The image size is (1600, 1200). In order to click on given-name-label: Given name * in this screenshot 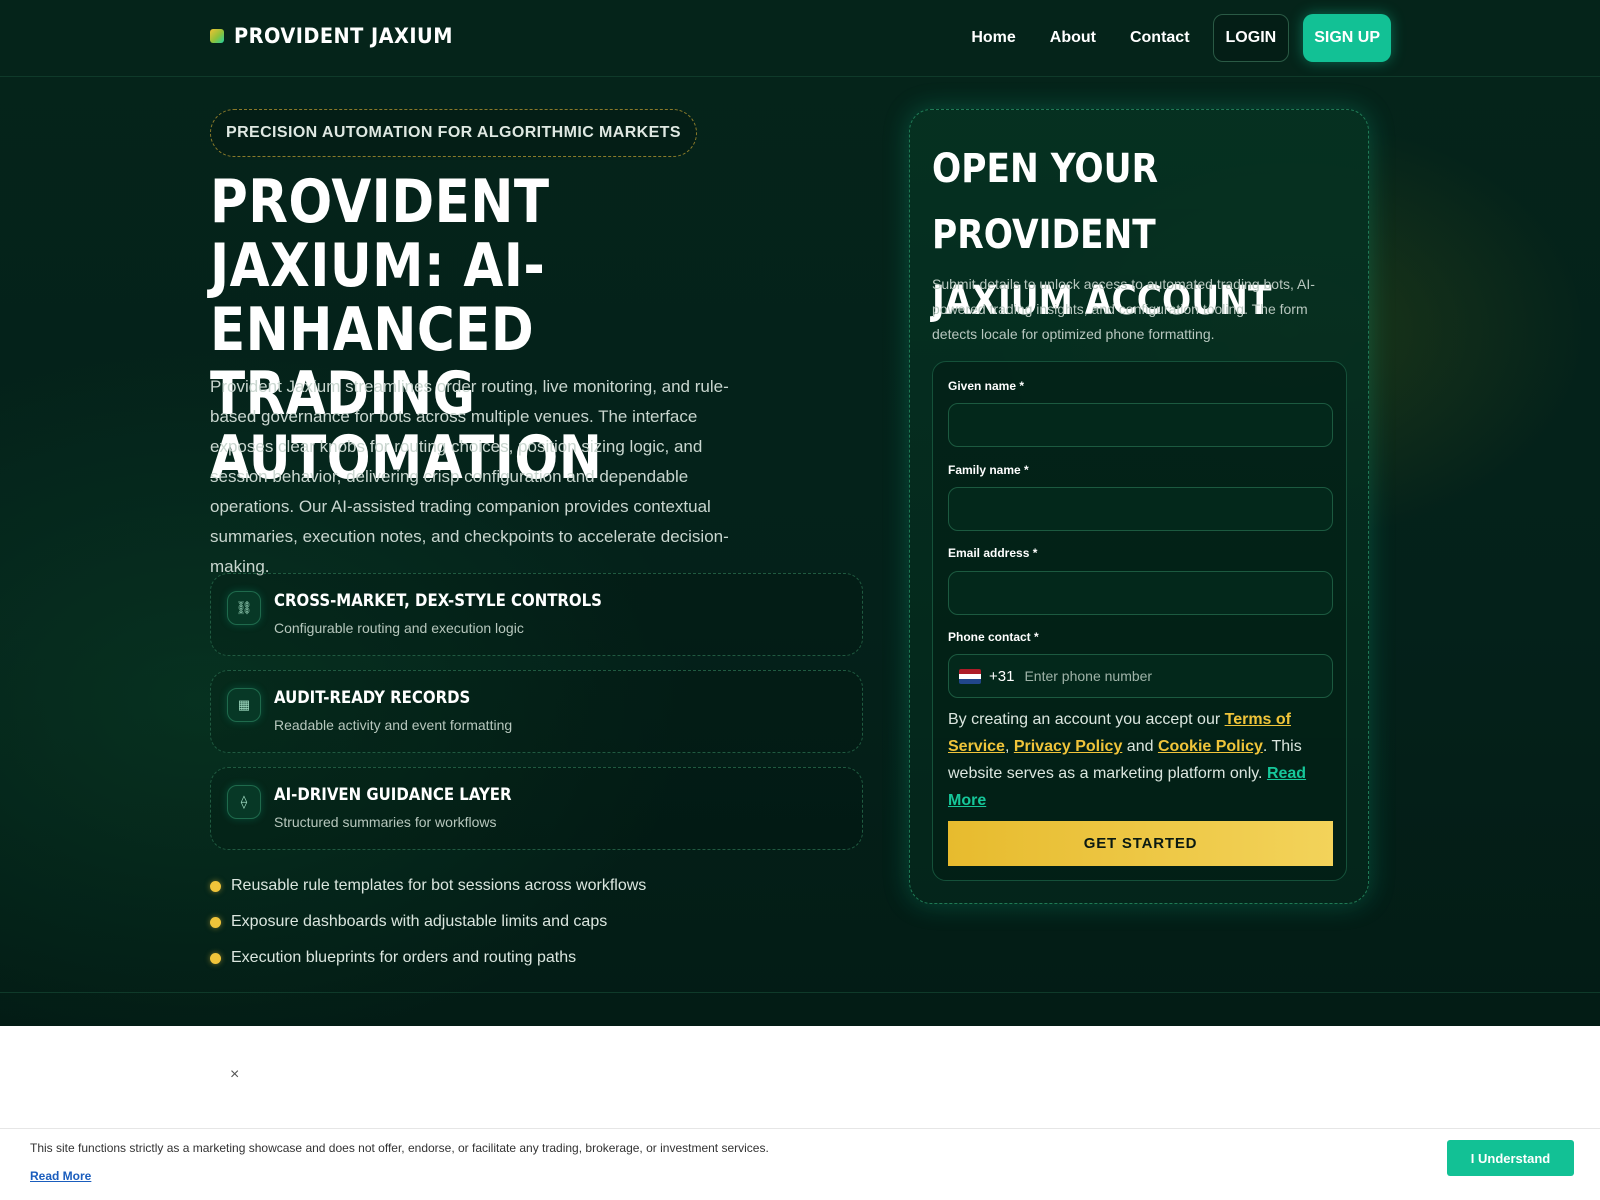, I will do `click(986, 386)`.